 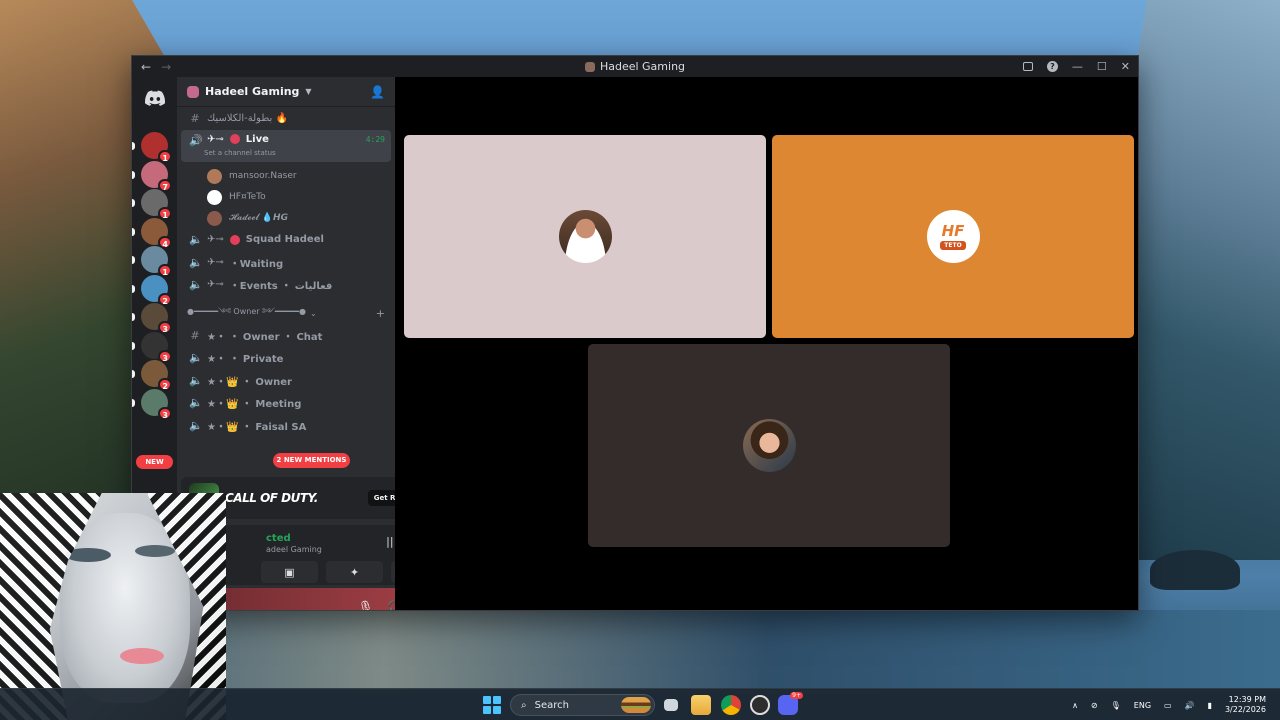 What do you see at coordinates (286, 285) in the screenshot?
I see `channel-voice: 🔈 ✈⊸ ・Events ・ فعاليات` at bounding box center [286, 285].